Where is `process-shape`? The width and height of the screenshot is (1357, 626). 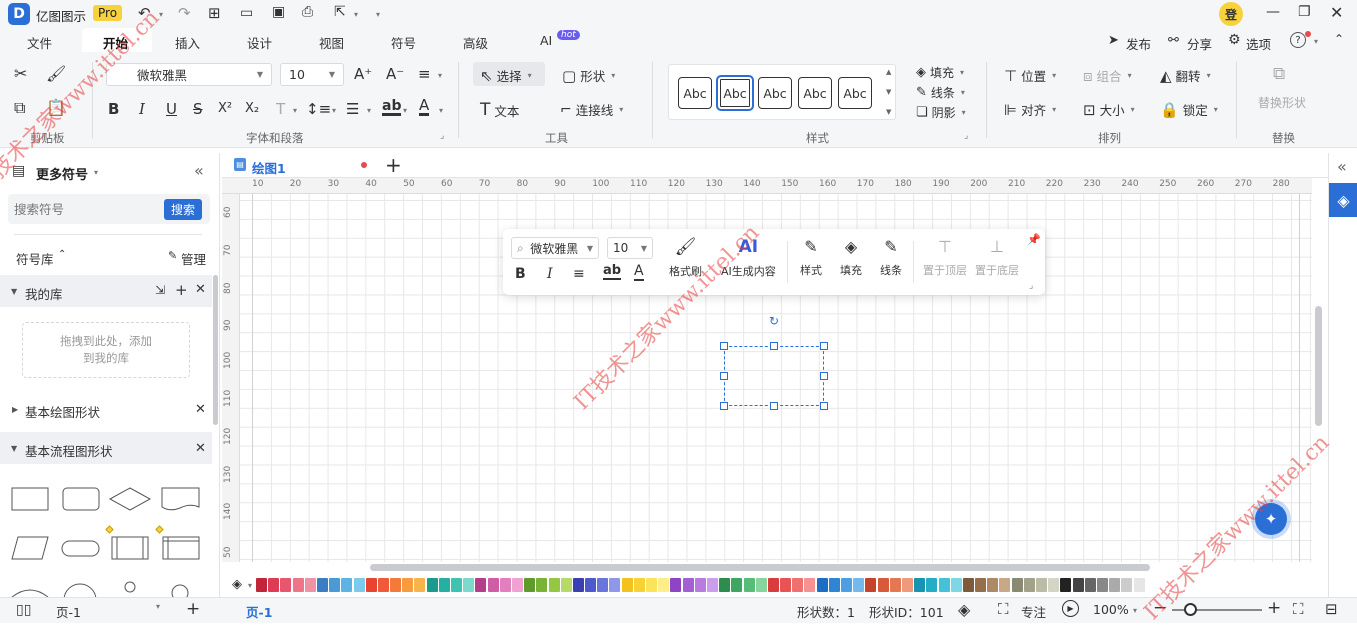 process-shape is located at coordinates (30, 499).